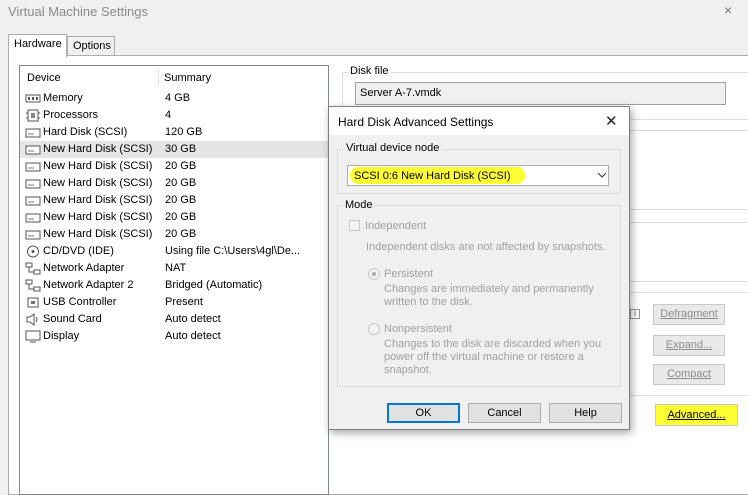 This screenshot has width=748, height=495. What do you see at coordinates (423, 413) in the screenshot?
I see `ok-button: OK` at bounding box center [423, 413].